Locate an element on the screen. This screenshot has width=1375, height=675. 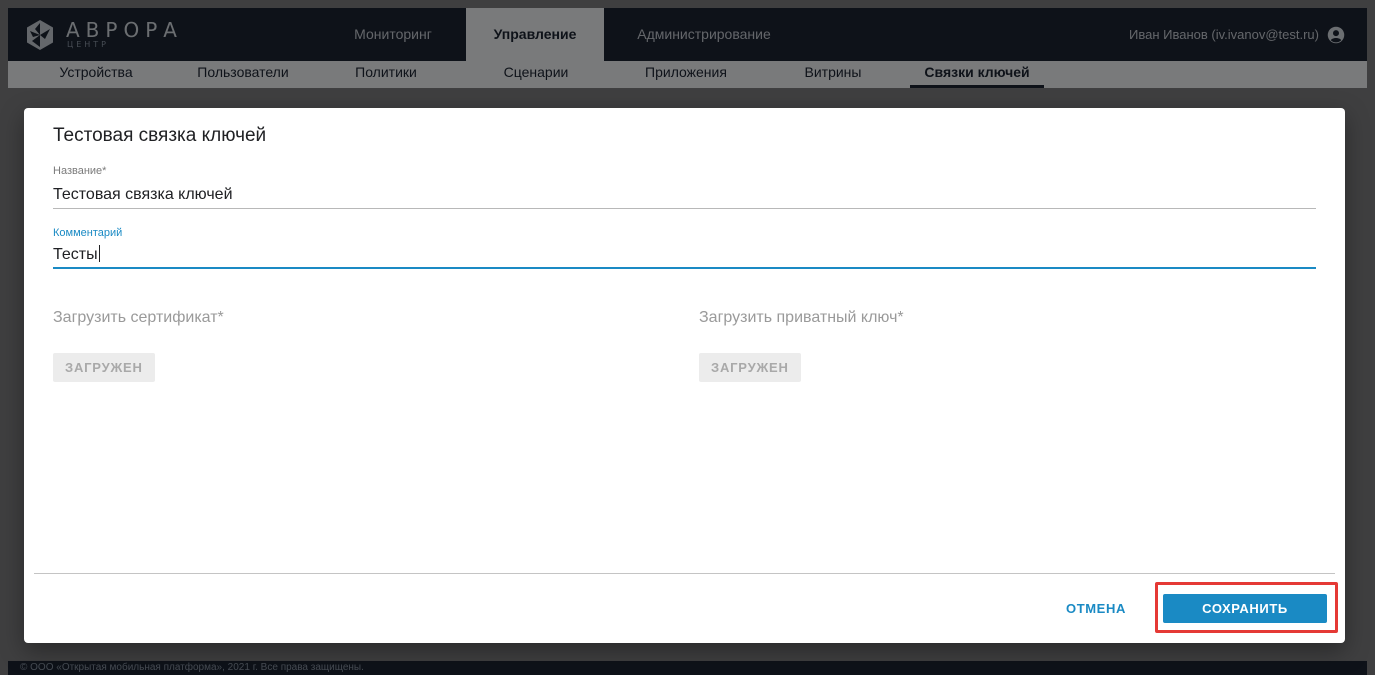
name-field is located at coordinates (684, 195).